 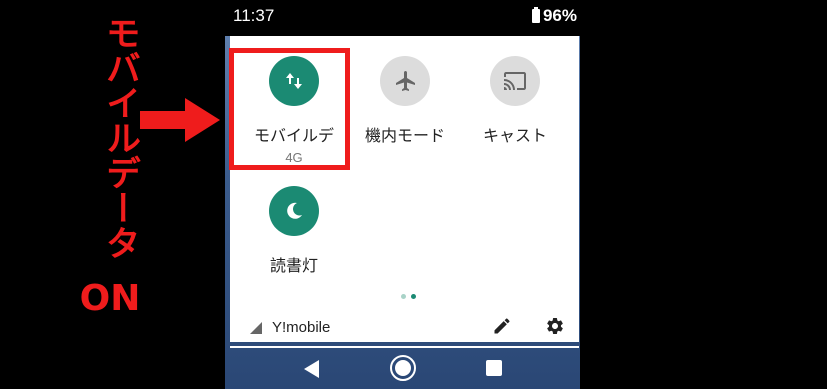 I want to click on gear-icon, so click(x=555, y=326).